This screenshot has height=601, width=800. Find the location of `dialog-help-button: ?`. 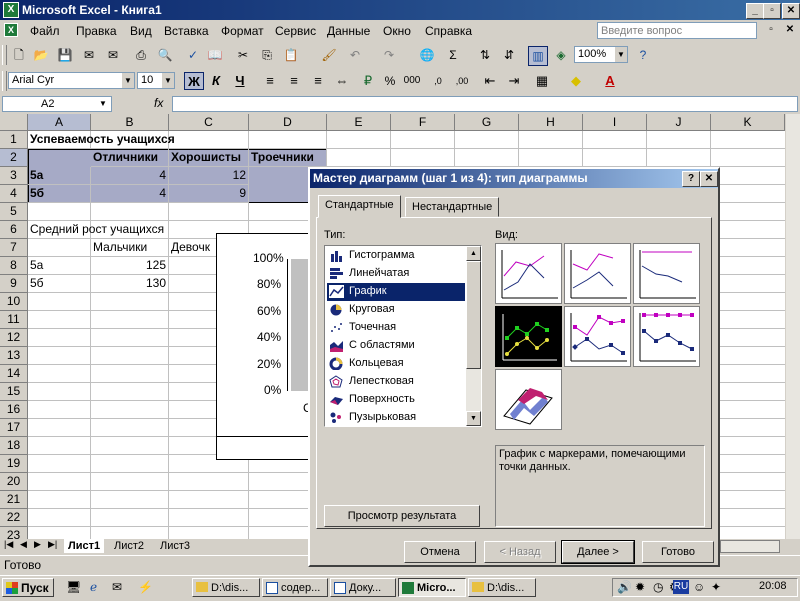

dialog-help-button: ? is located at coordinates (691, 179).